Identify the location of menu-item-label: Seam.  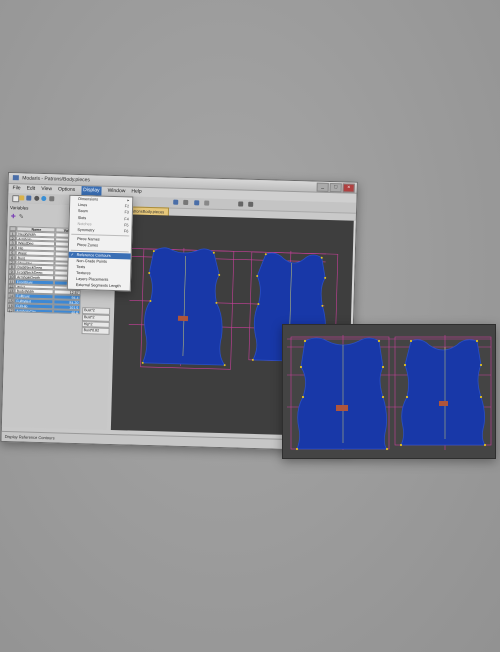
(82, 211).